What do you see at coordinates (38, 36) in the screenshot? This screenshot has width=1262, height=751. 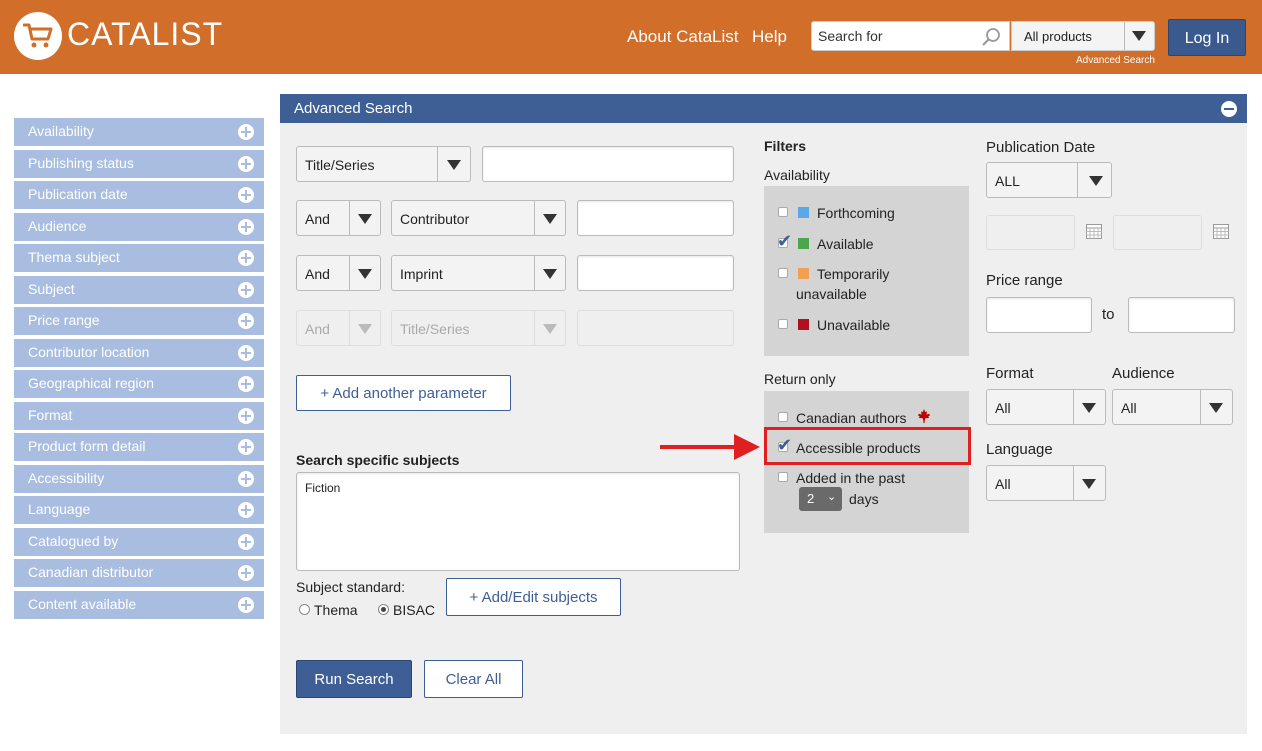 I see `cart-logo-icon` at bounding box center [38, 36].